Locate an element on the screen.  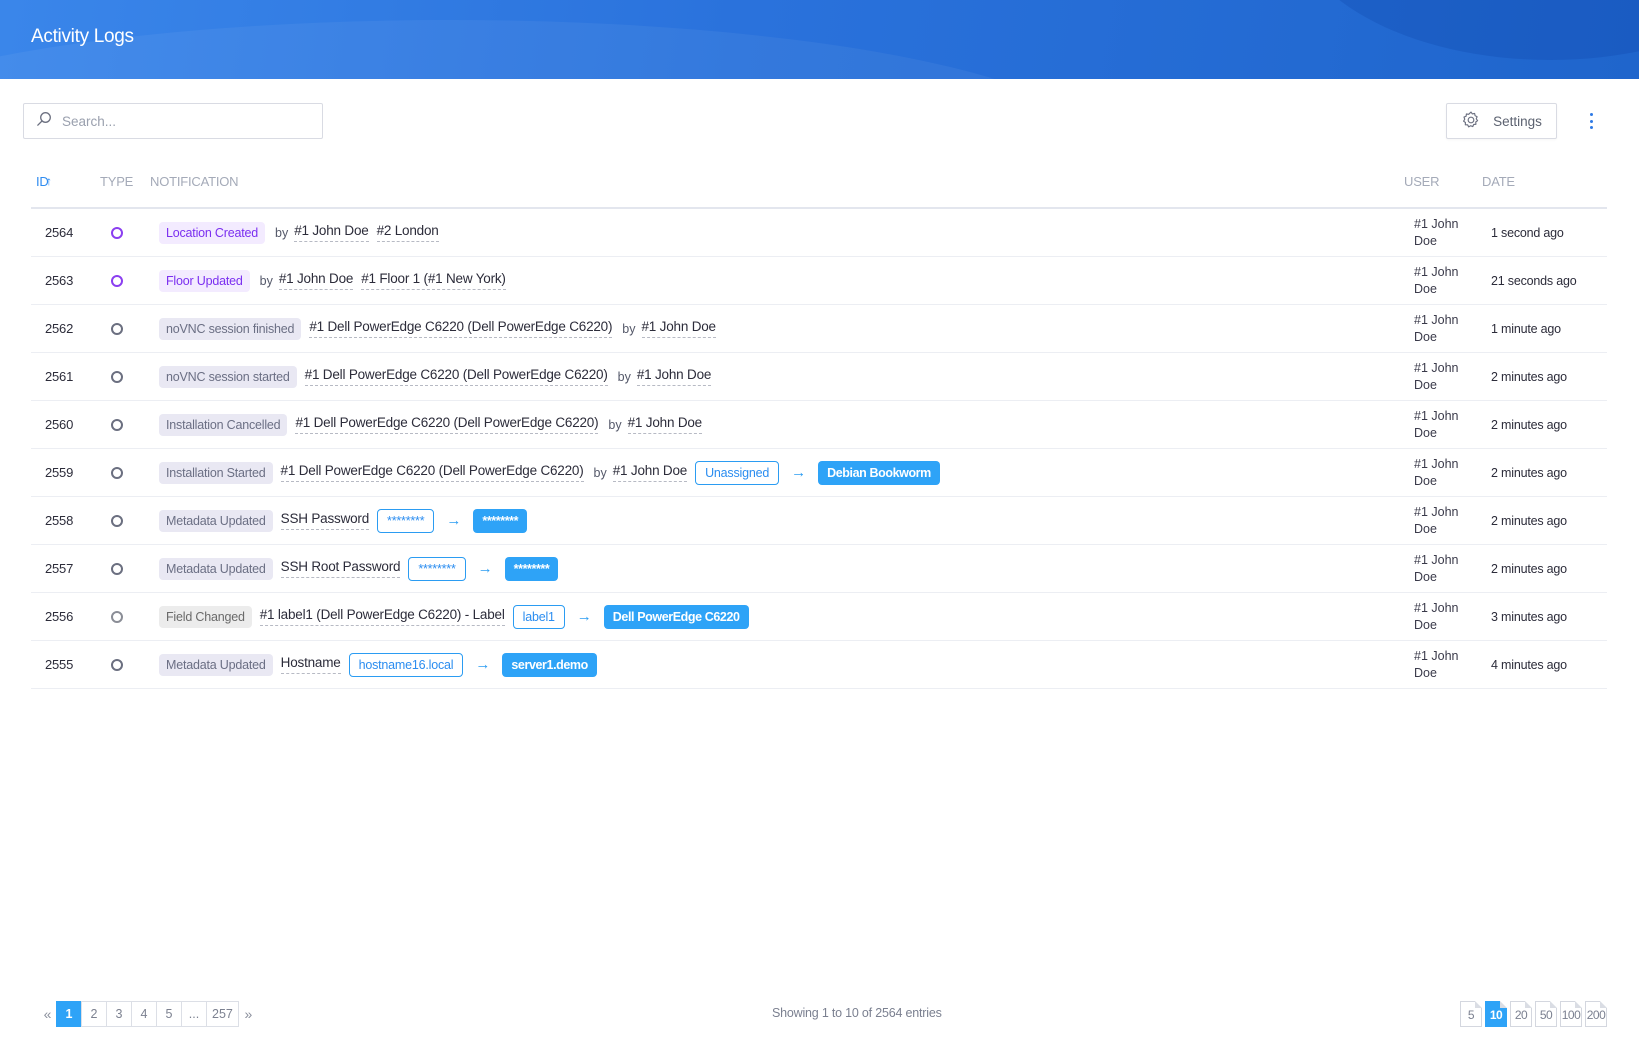
previous-page-icon: « is located at coordinates (47, 1014).